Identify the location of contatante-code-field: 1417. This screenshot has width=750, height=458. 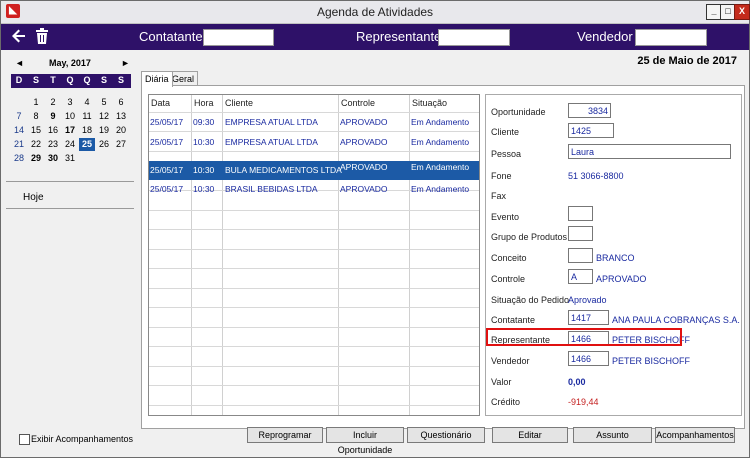
(588, 317).